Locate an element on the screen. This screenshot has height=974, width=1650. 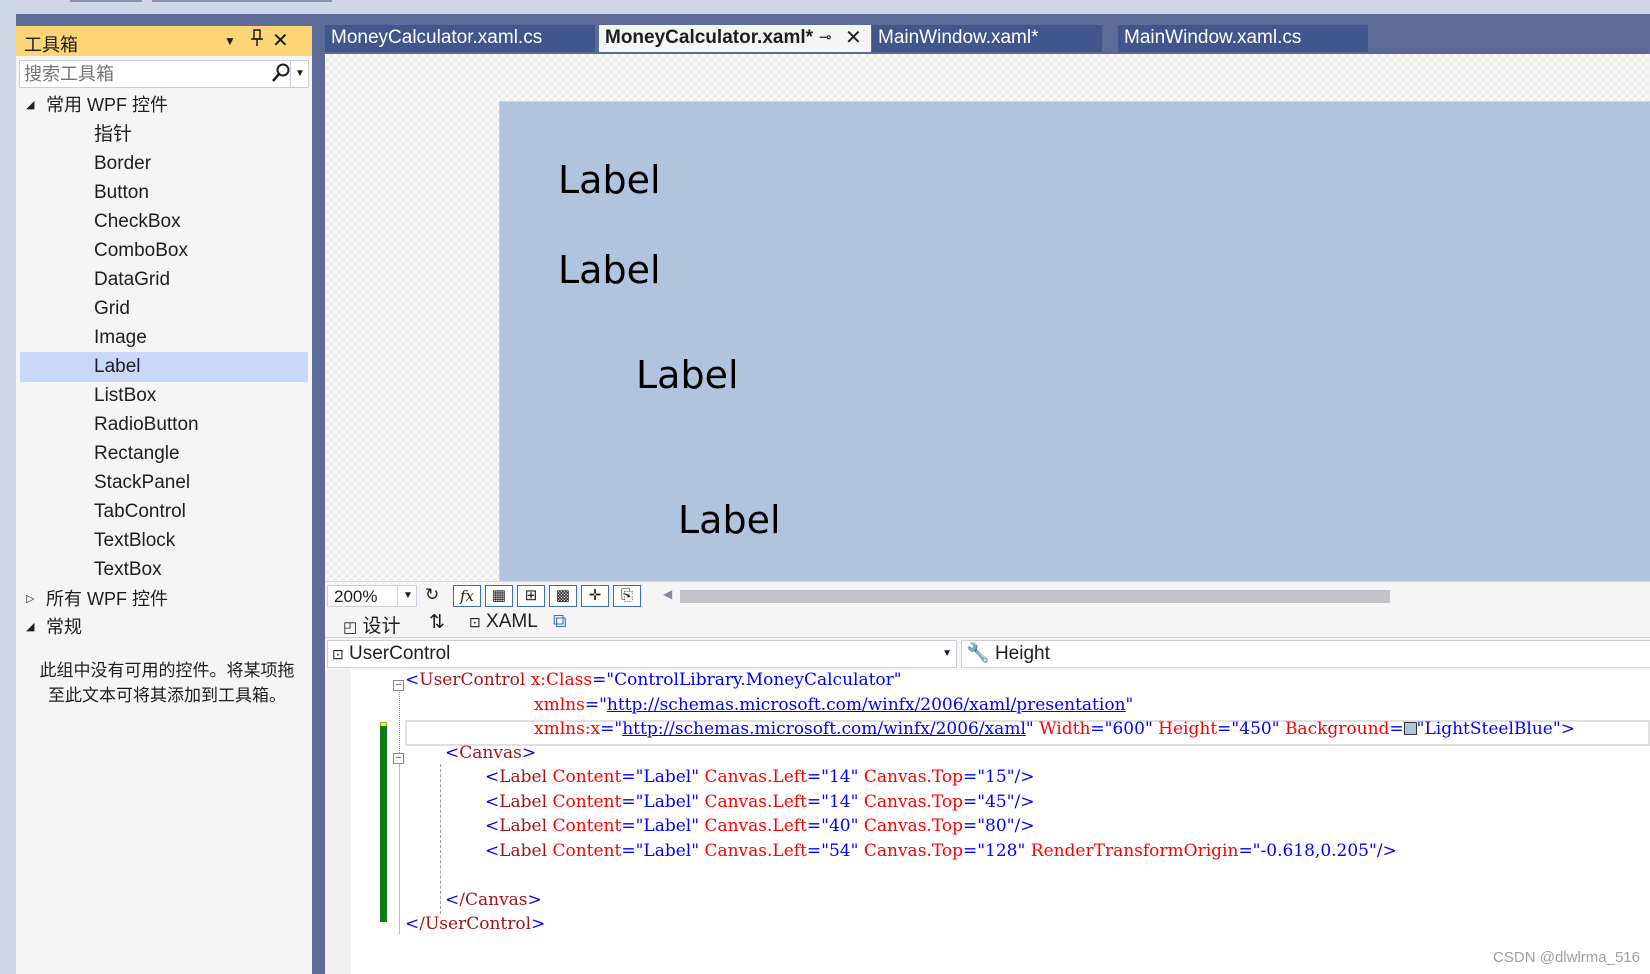
toolbox-item-radiobutton: RadioButton is located at coordinates (164, 425).